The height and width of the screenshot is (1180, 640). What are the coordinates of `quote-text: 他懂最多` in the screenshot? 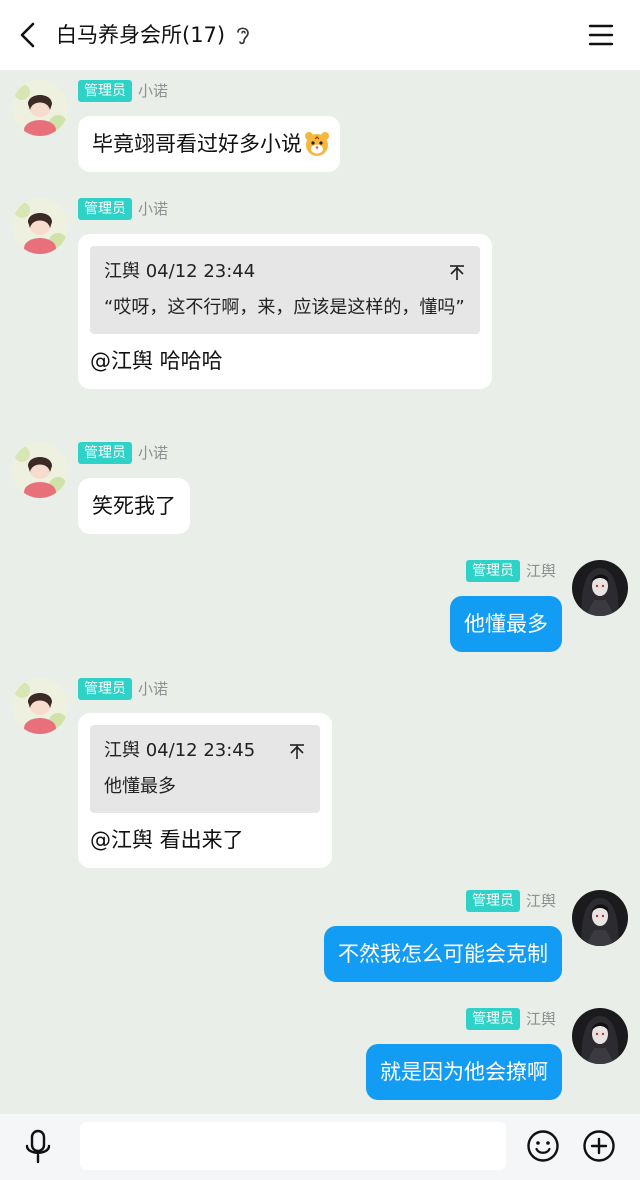 It's located at (140, 786).